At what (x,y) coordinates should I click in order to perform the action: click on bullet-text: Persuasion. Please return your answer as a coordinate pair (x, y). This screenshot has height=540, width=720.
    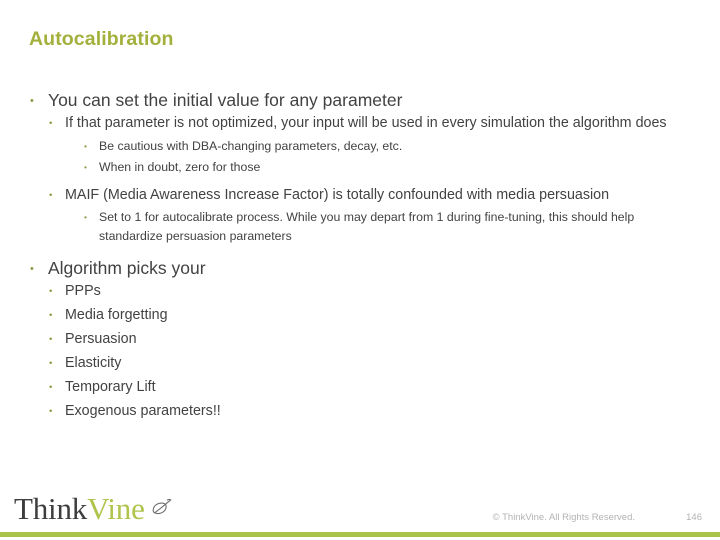
    Looking at the image, I should click on (101, 339).